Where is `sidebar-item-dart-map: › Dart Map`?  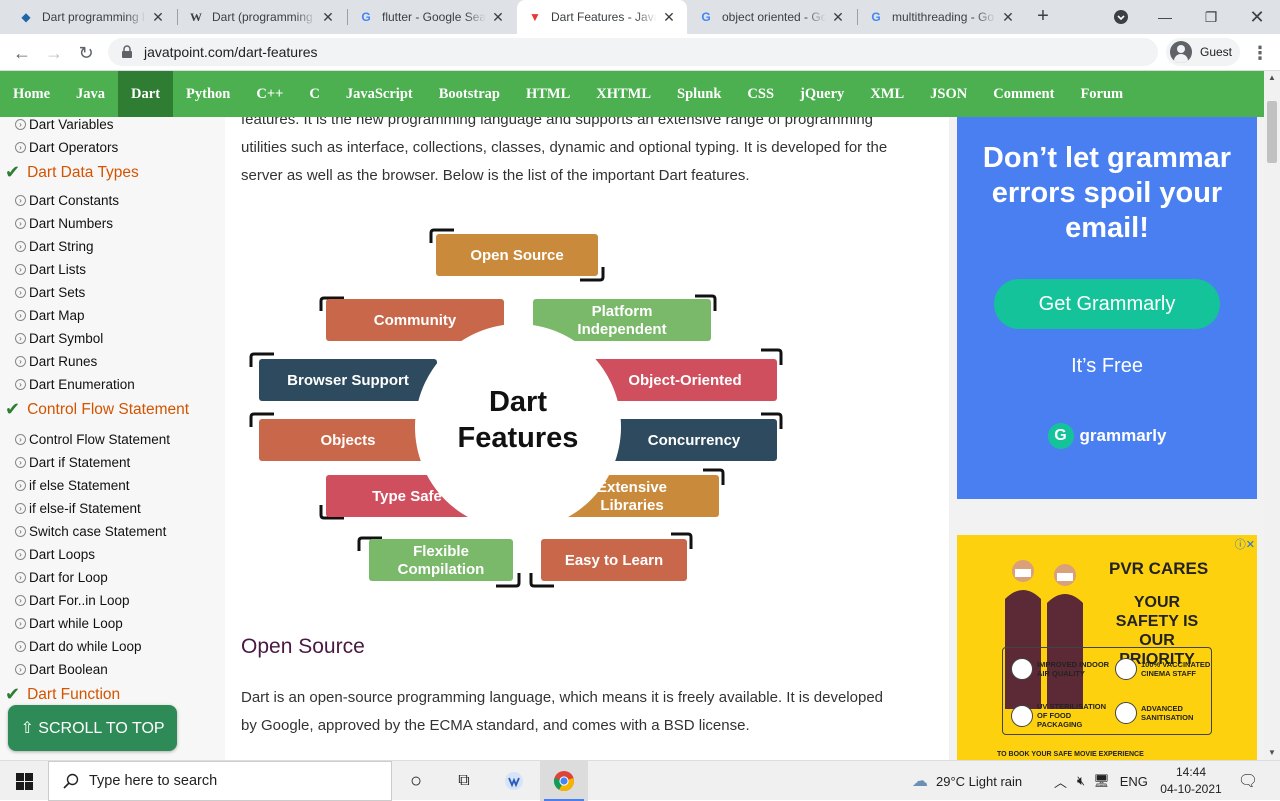
sidebar-item-dart-map: › Dart Map is located at coordinates (50, 315).